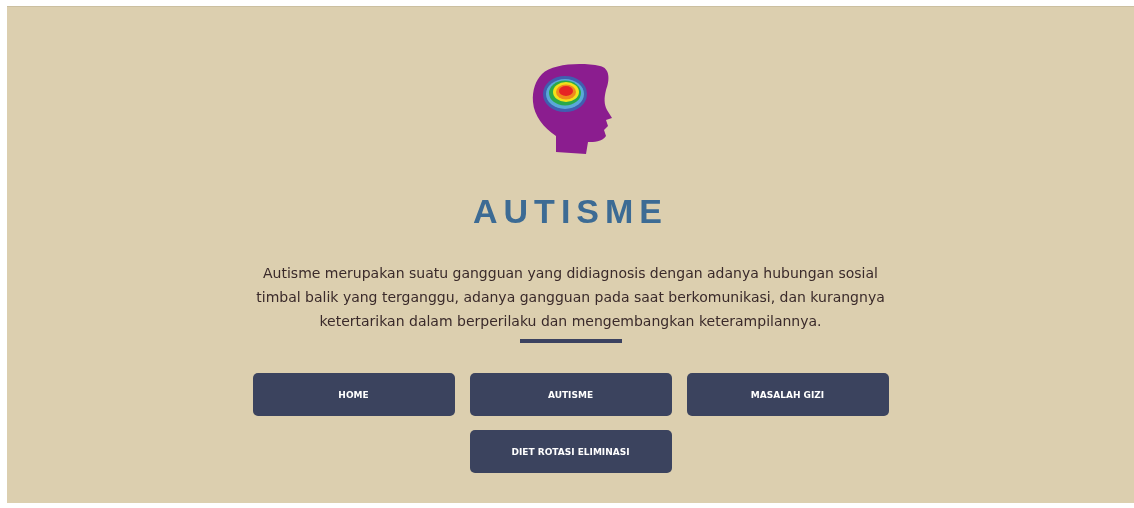 The height and width of the screenshot is (508, 1134). I want to click on nav-button: AUTISME, so click(570, 394).